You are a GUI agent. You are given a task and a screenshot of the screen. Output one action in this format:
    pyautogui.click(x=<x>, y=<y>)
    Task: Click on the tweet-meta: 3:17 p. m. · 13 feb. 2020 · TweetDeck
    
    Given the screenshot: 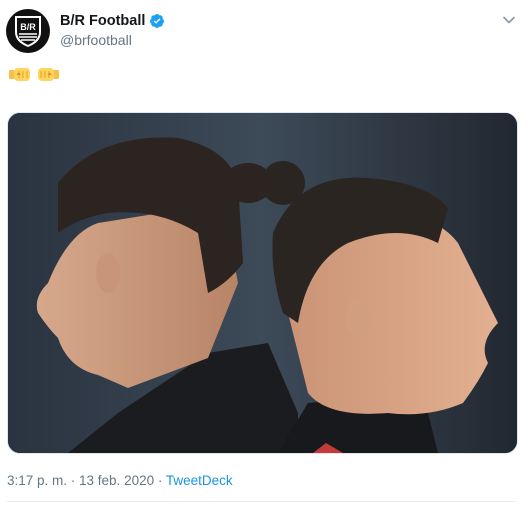 What is the action you would take?
    pyautogui.click(x=120, y=480)
    